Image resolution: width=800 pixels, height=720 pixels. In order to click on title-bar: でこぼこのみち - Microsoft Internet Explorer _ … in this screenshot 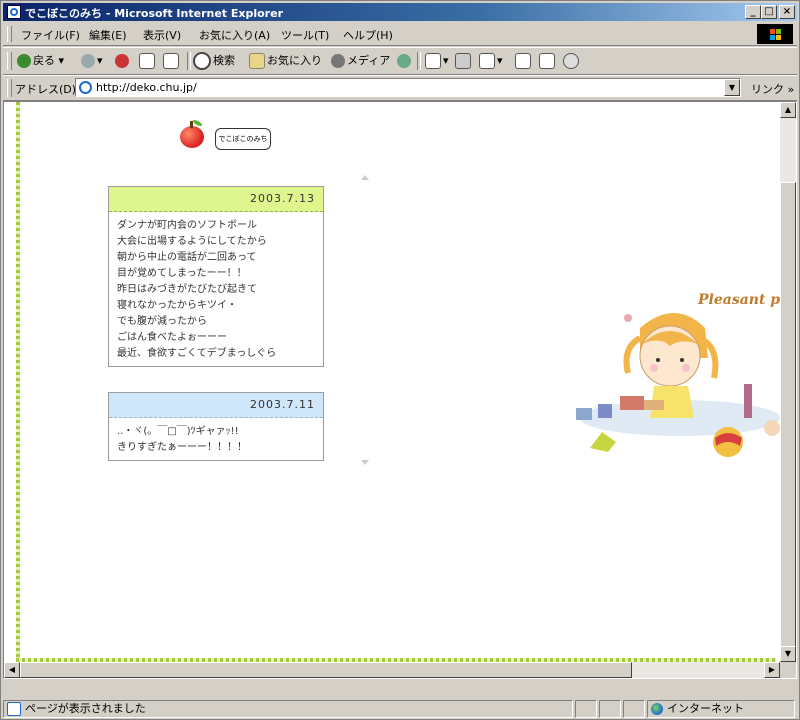, I will do `click(400, 12)`.